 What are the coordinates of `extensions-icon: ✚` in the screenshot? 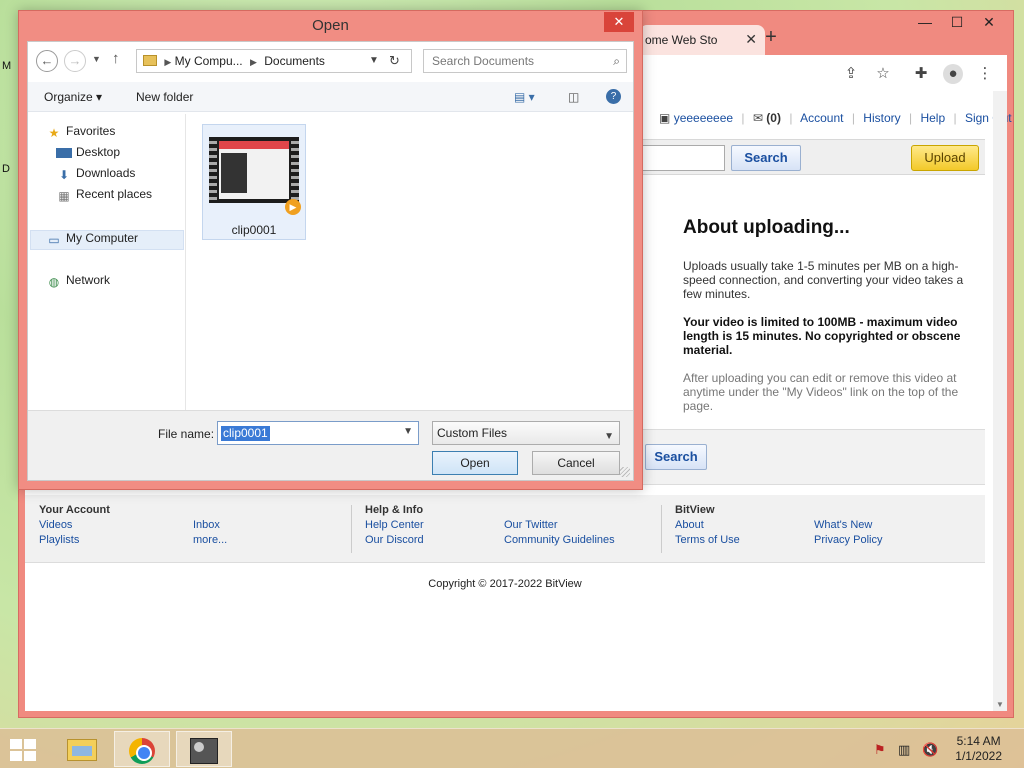 It's located at (921, 74).